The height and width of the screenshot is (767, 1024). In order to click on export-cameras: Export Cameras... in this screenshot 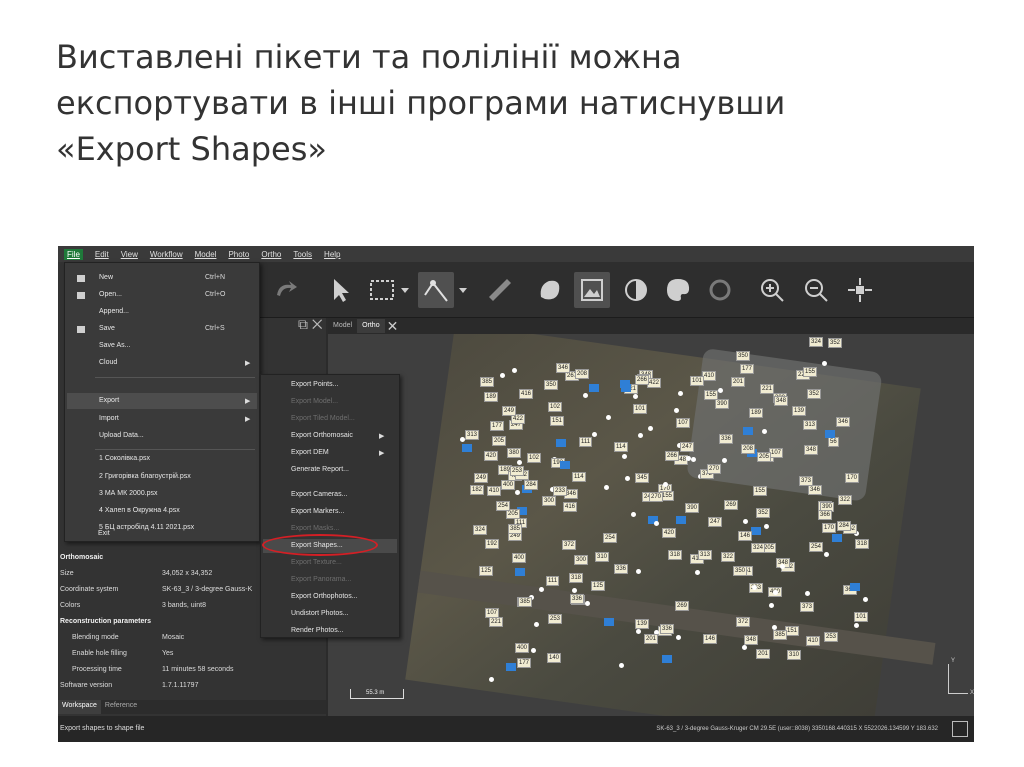, I will do `click(319, 494)`.